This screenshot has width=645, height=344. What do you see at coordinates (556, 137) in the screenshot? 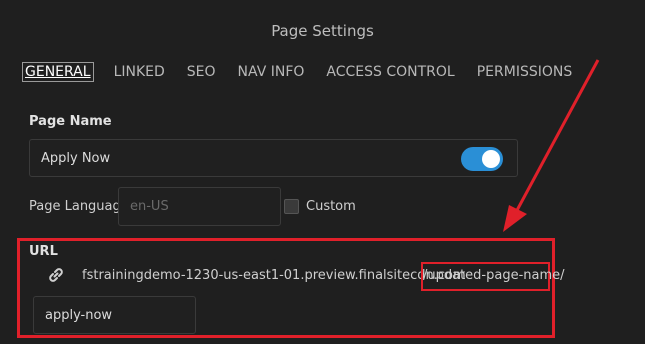
I see `arrow-line` at bounding box center [556, 137].